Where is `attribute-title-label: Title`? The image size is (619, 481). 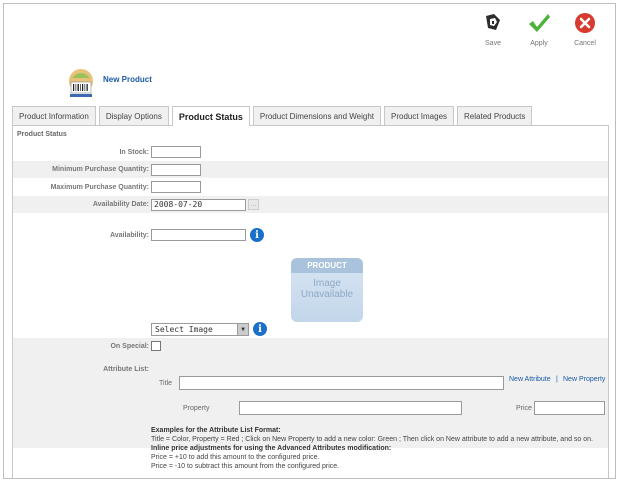 attribute-title-label: Title is located at coordinates (165, 383).